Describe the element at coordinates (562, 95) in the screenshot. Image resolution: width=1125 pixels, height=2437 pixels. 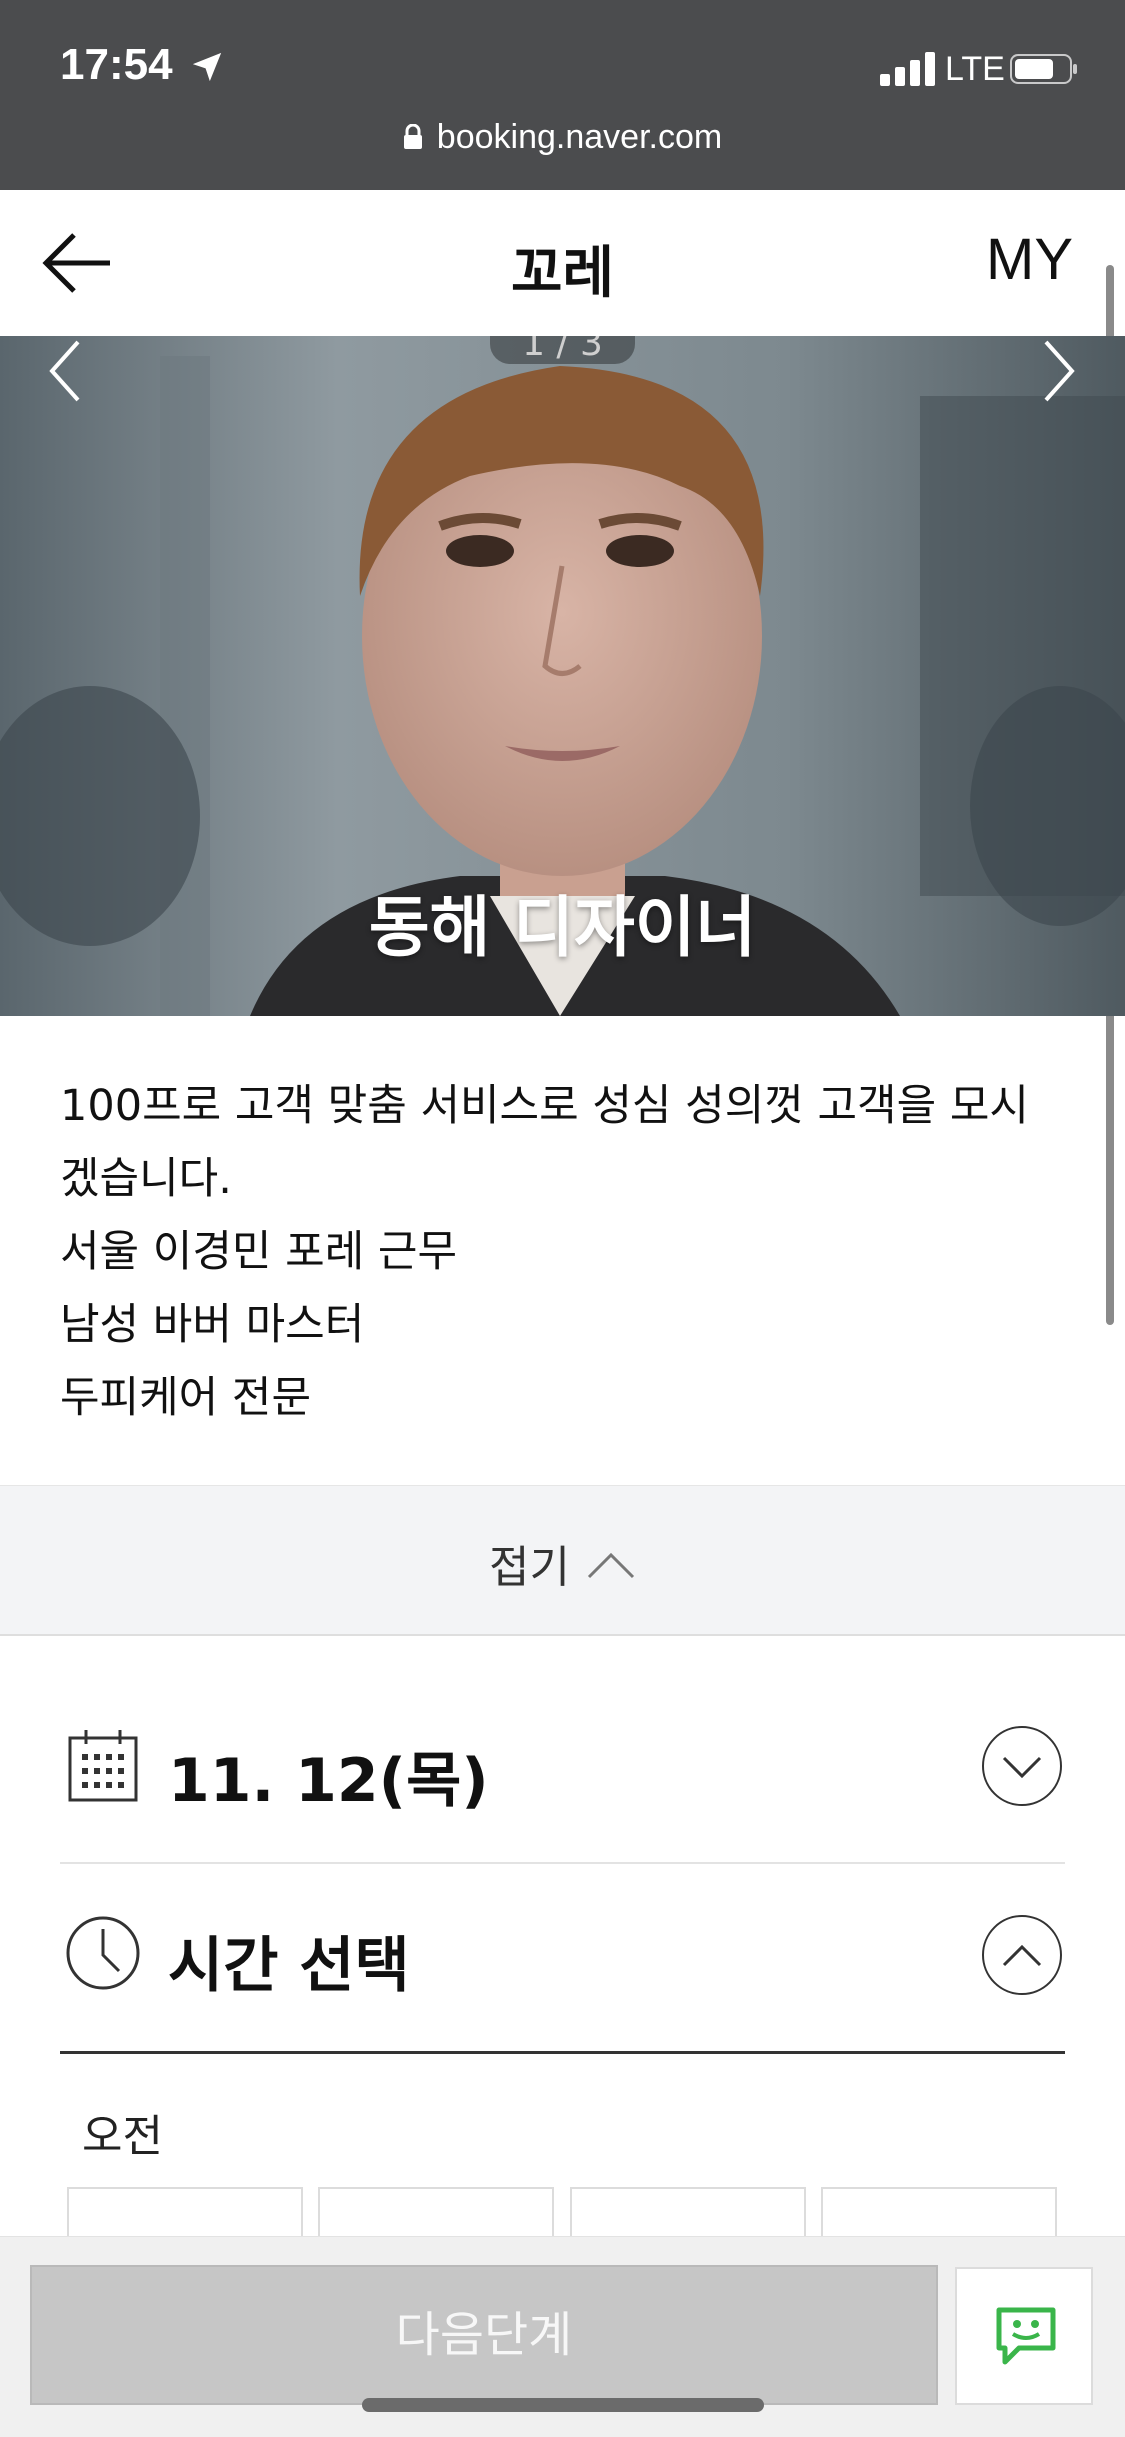
I see `status-bar: 17:54 LTE booking.naver.com` at that location.